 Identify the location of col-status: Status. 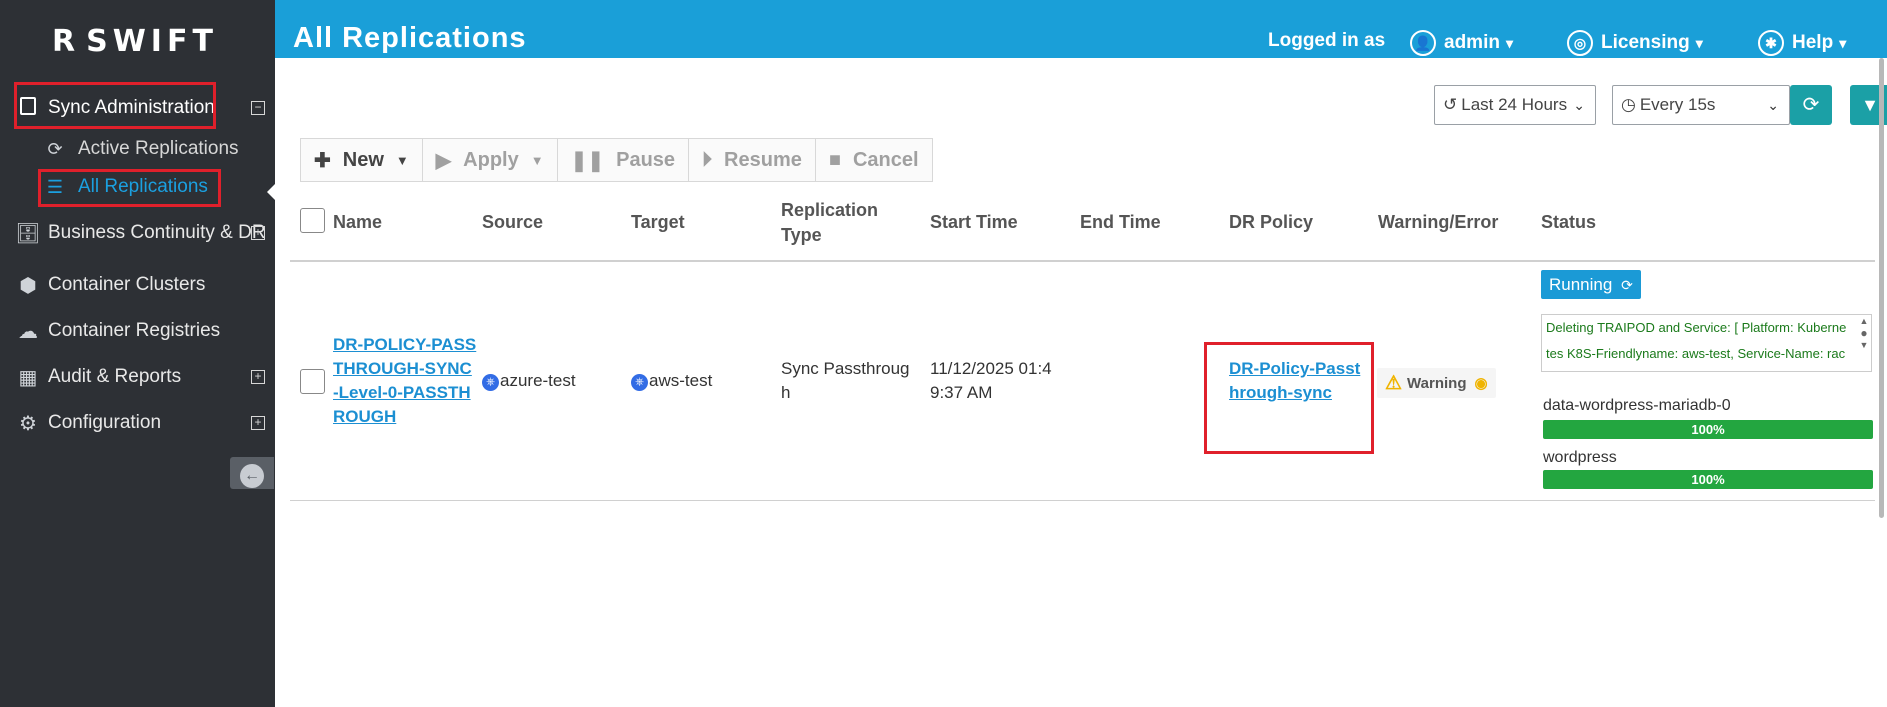
(1568, 222).